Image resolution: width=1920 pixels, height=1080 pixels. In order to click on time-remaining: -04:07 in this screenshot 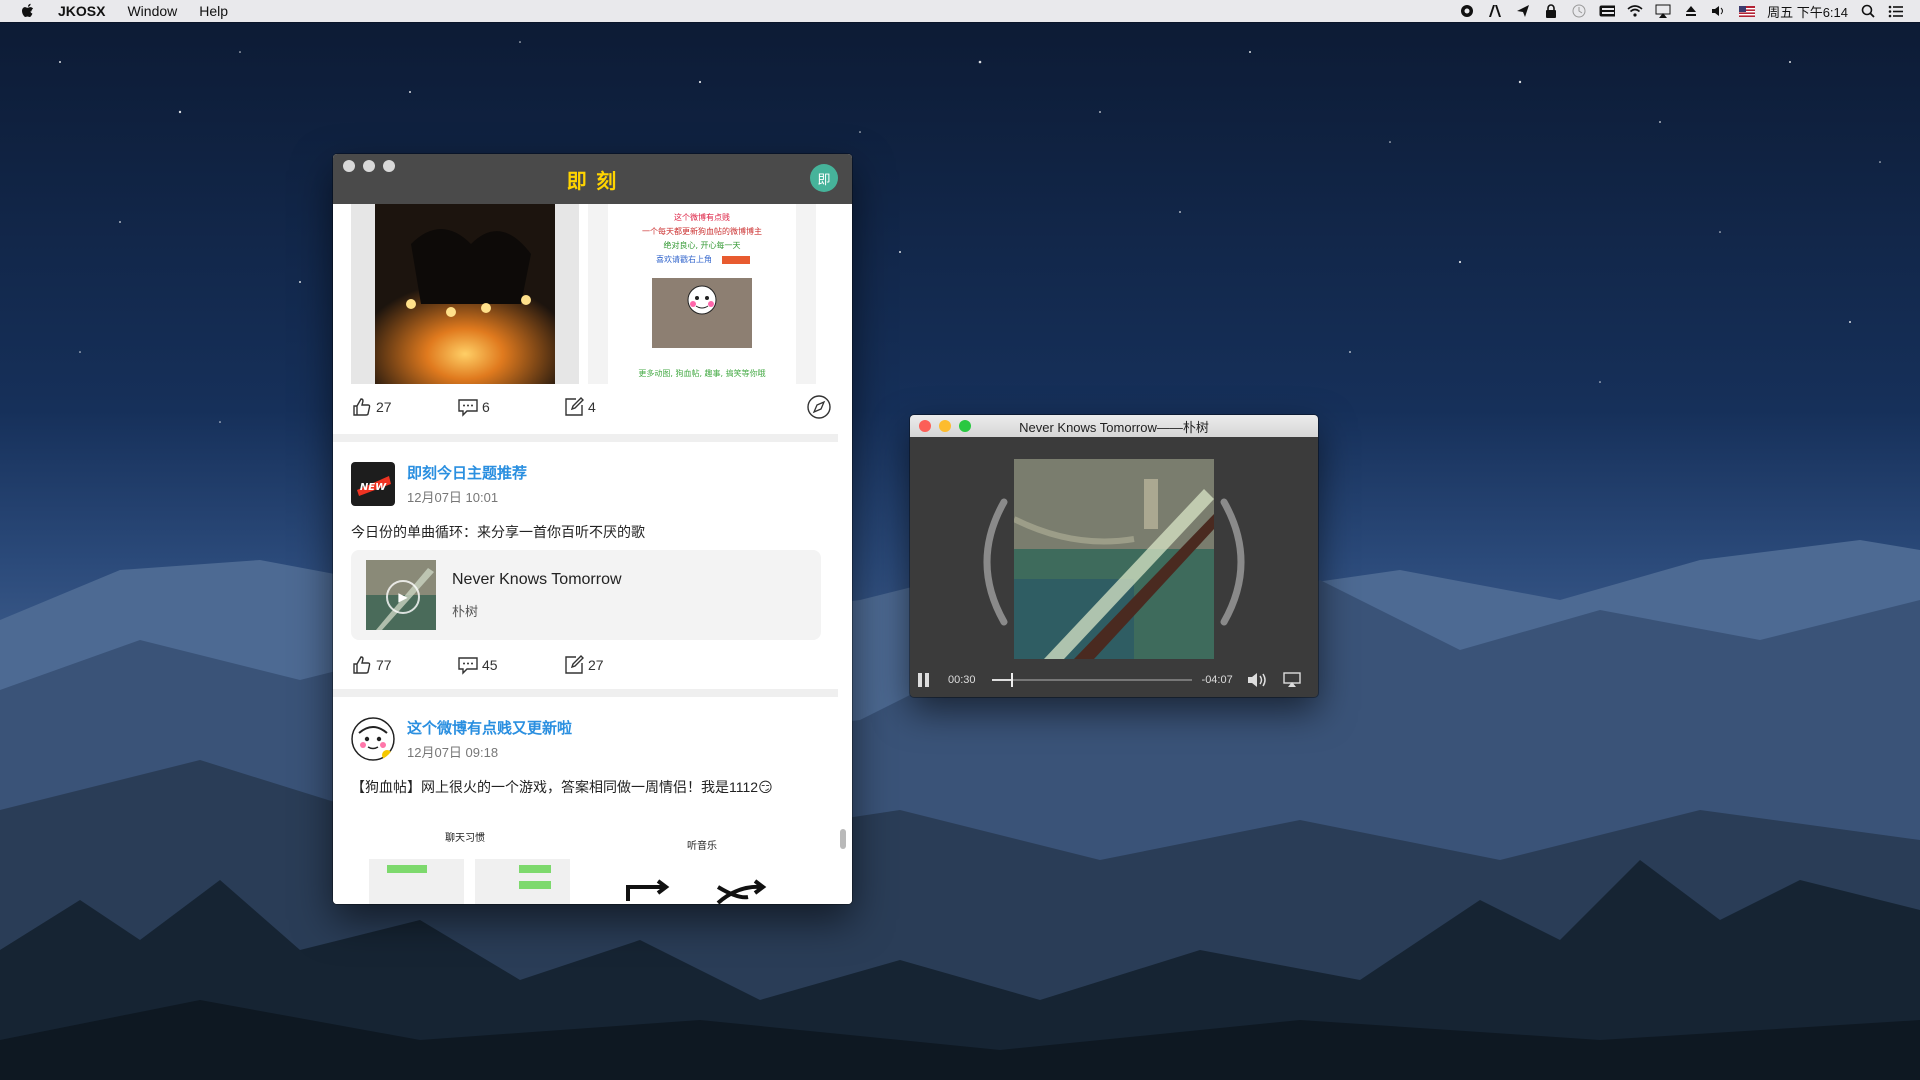, I will do `click(1217, 680)`.